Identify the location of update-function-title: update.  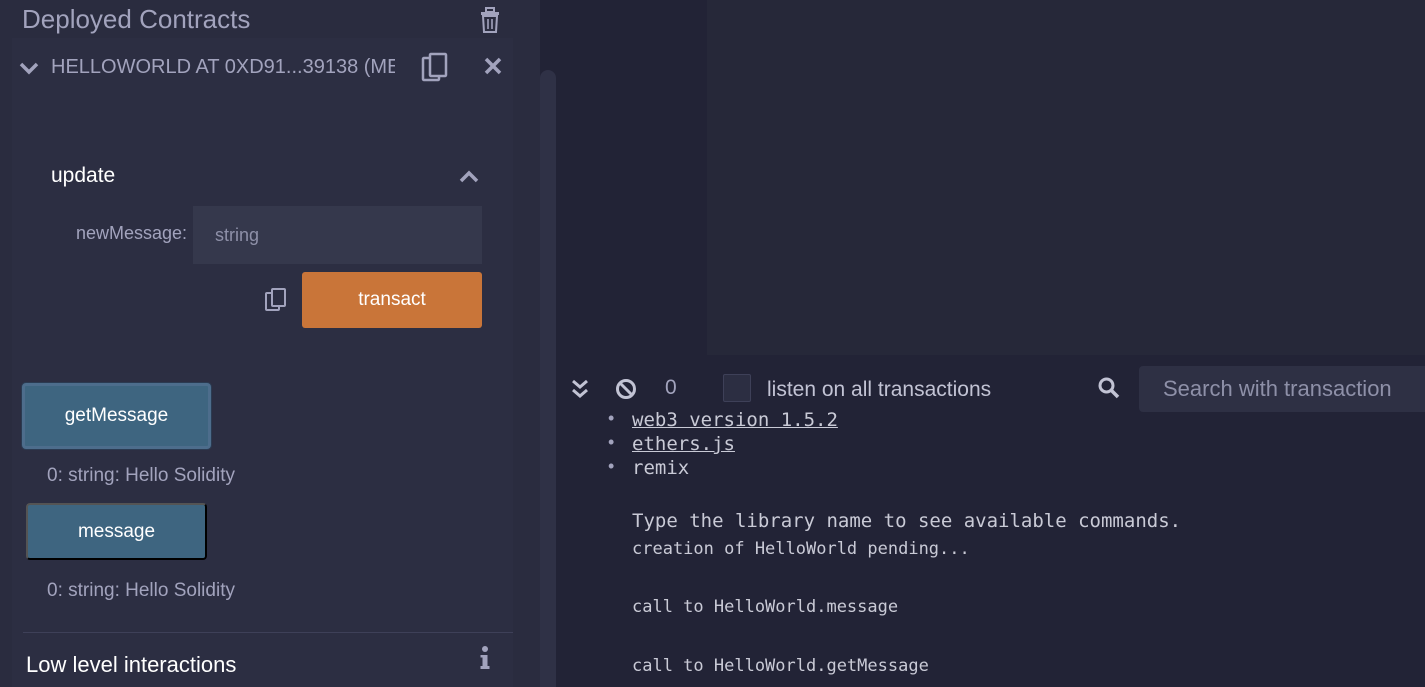
(83, 176).